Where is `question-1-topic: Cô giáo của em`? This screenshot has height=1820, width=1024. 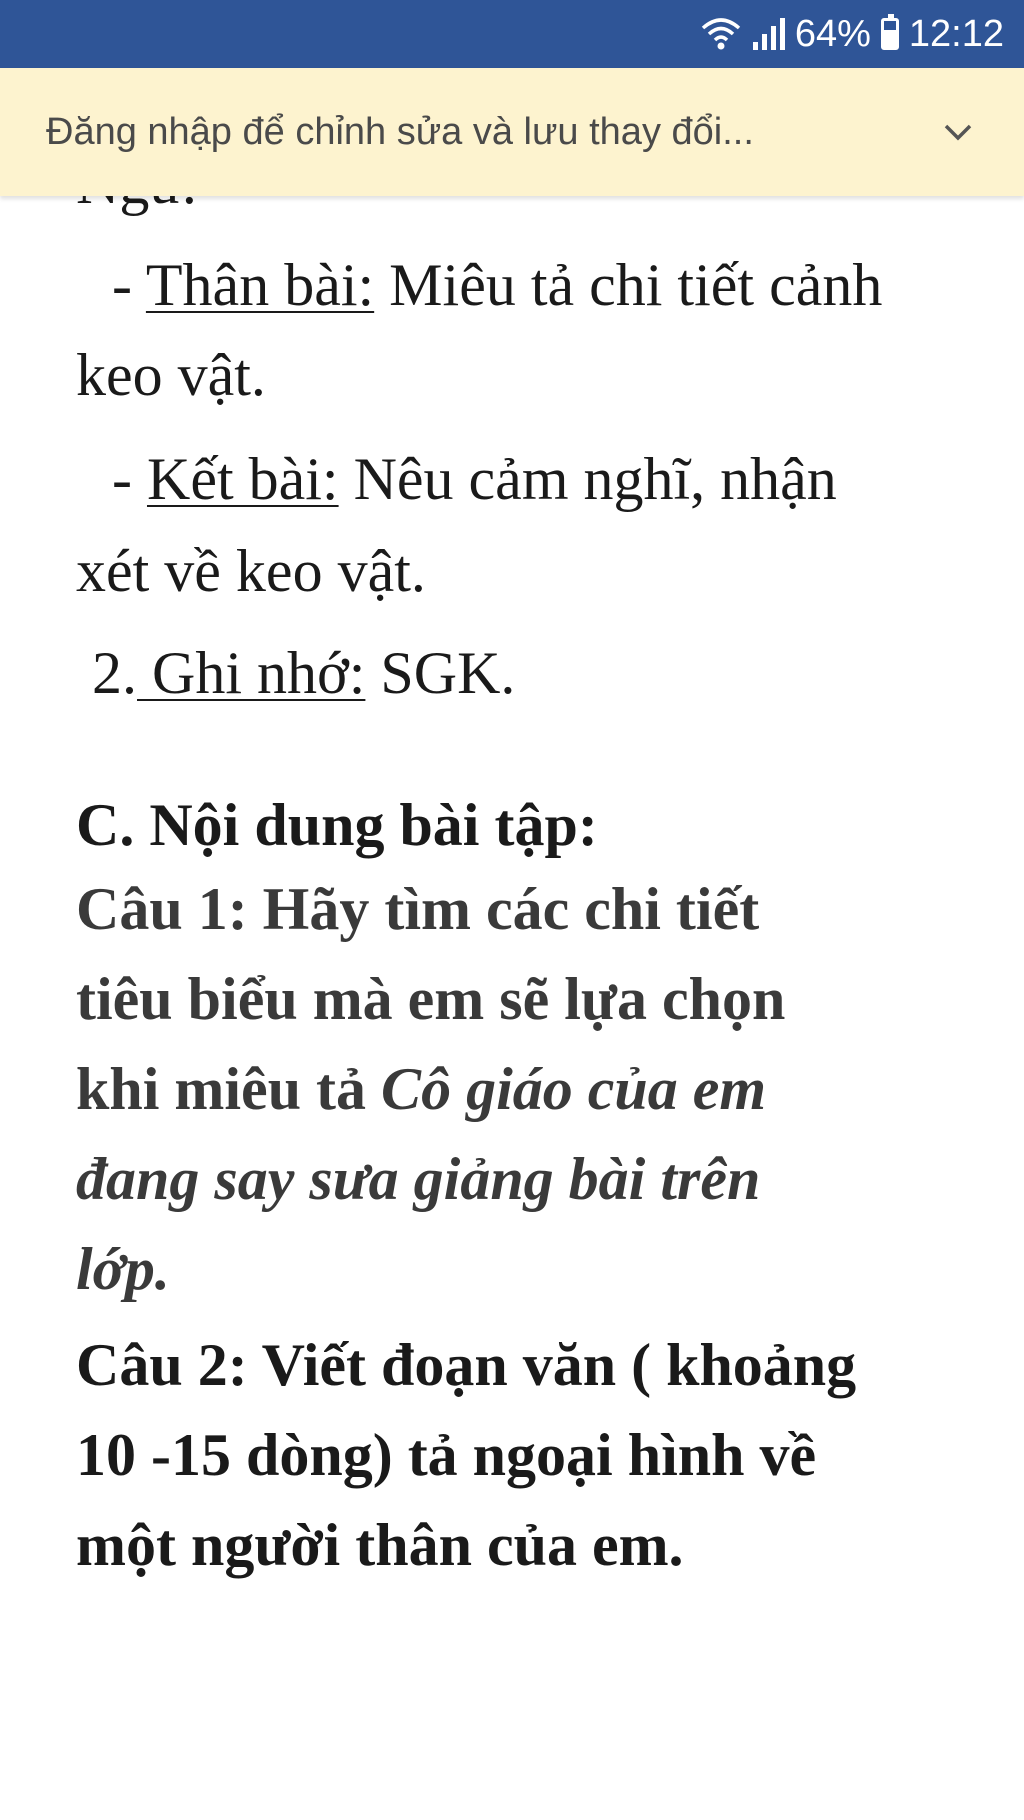
question-1-topic: Cô giáo của em is located at coordinates (574, 1089).